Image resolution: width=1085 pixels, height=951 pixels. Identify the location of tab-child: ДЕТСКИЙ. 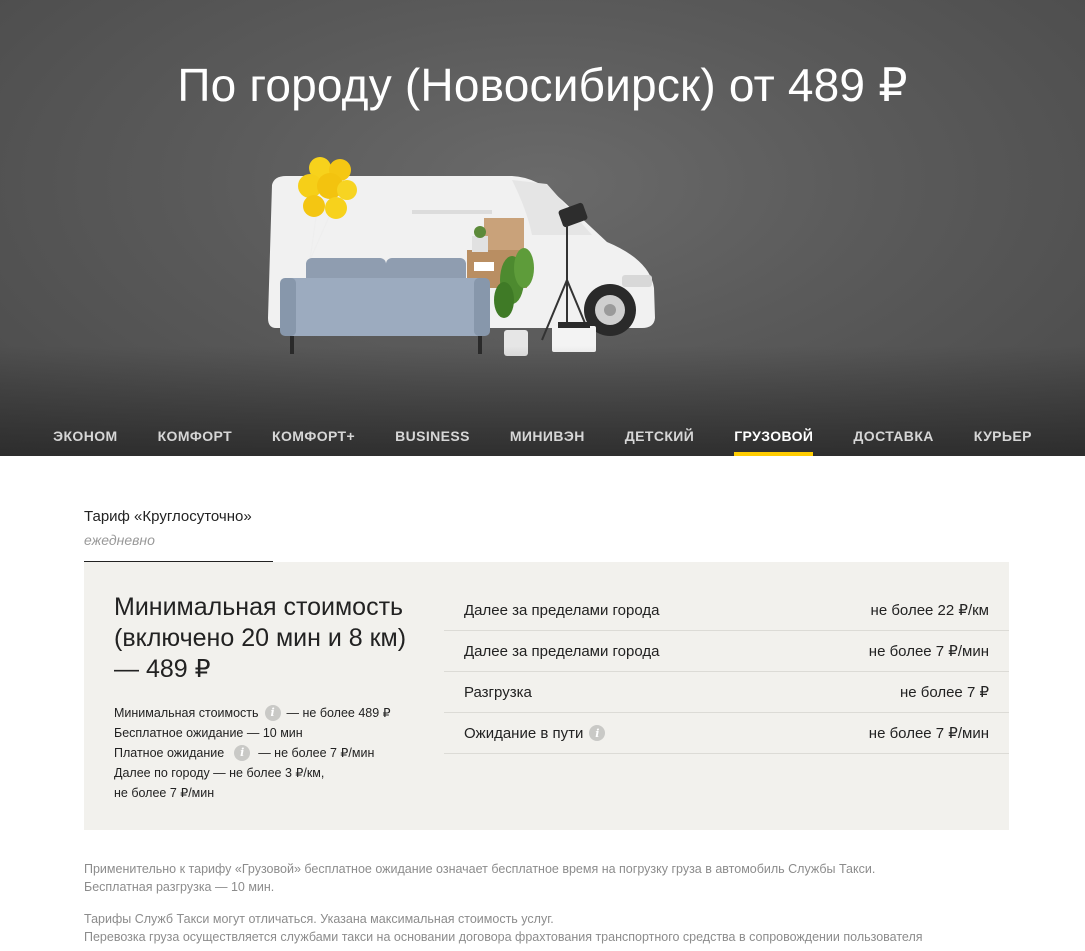
(659, 437).